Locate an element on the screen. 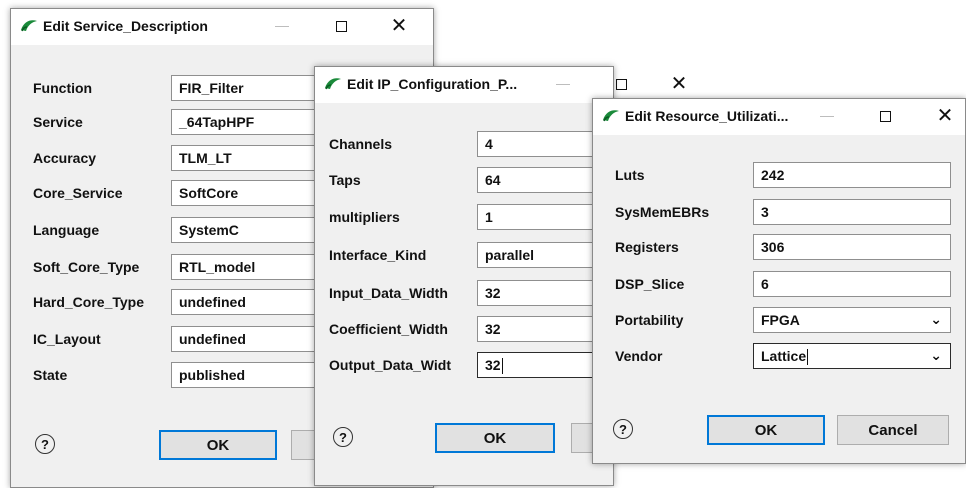 Image resolution: width=966 pixels, height=488 pixels. dialog-title: Edit Service_Description is located at coordinates (125, 26).